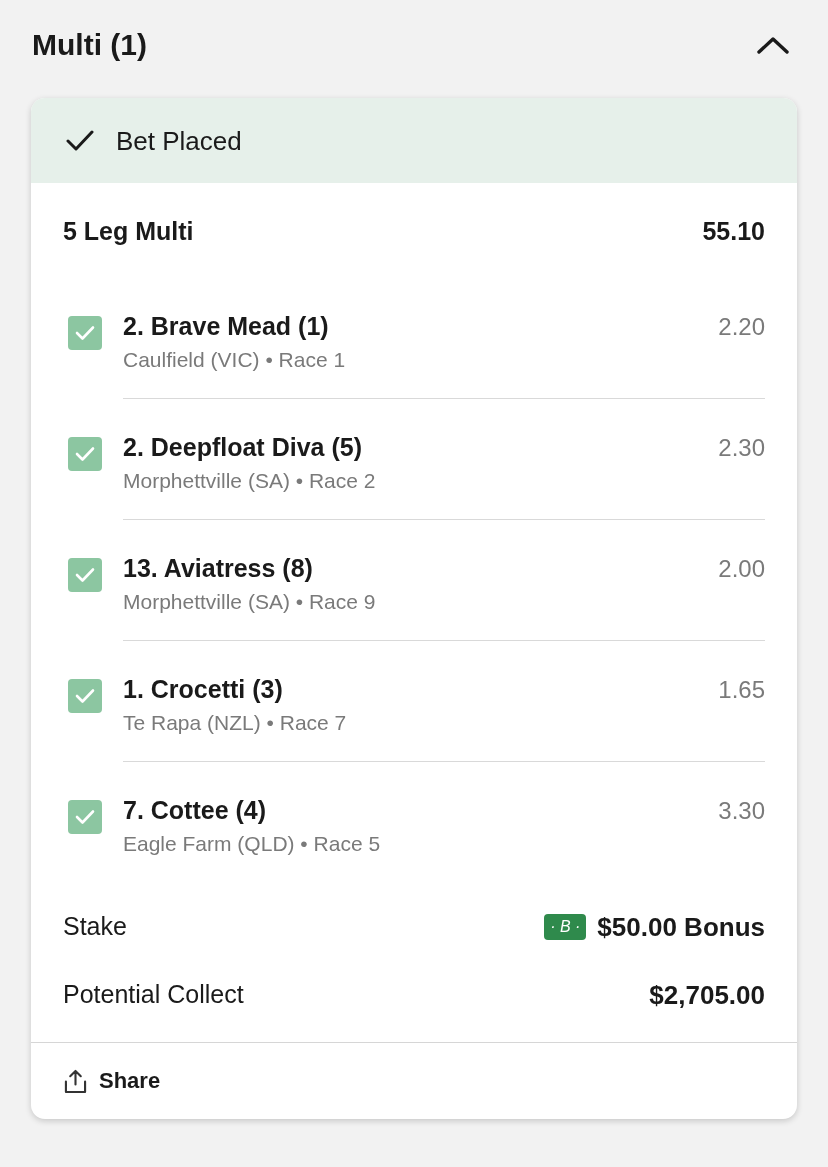  Describe the element at coordinates (741, 690) in the screenshot. I see `leg-odds: 1.65` at that location.